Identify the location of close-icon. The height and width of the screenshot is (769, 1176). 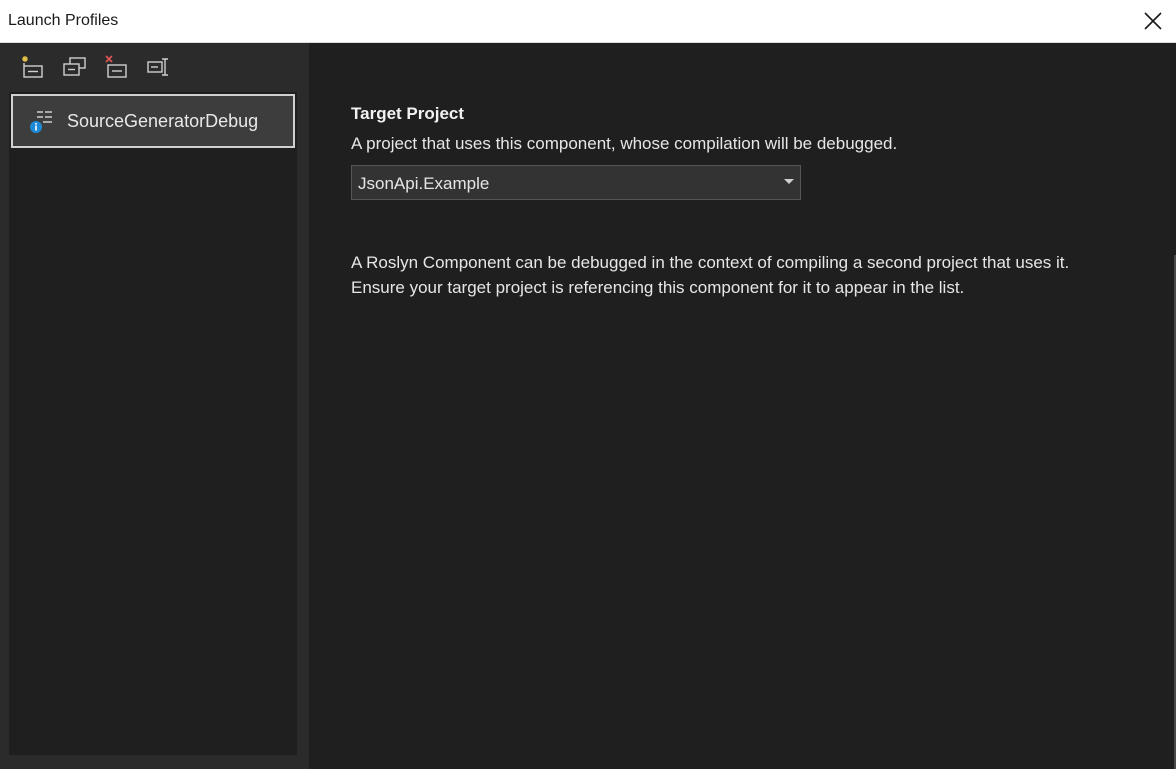
(1153, 21).